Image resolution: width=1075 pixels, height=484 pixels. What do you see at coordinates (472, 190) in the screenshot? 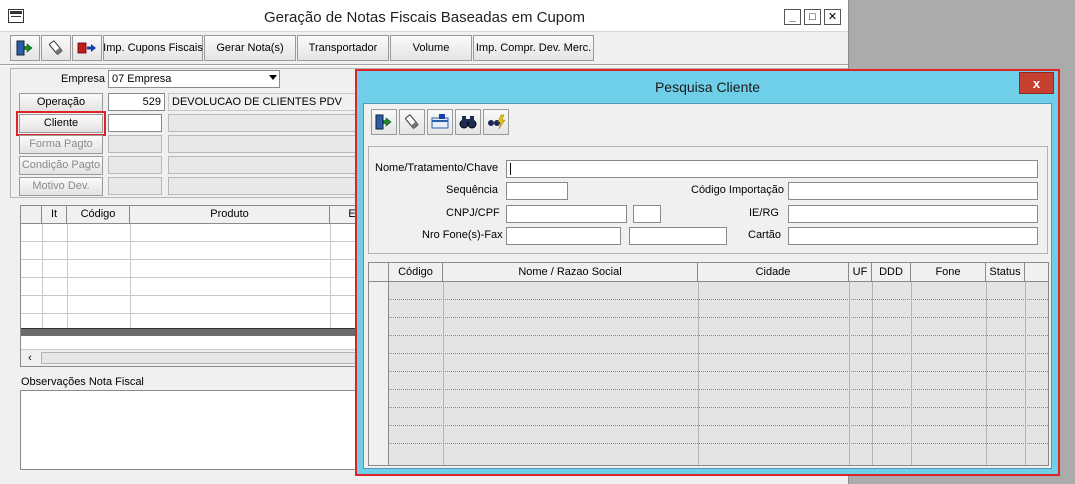
I see `sequencia-label: Sequência` at bounding box center [472, 190].